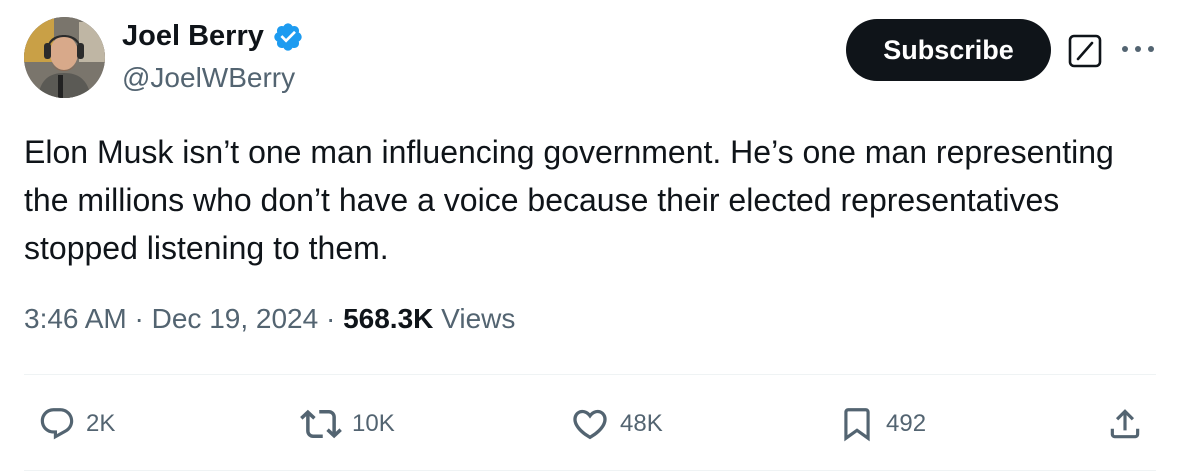  I want to click on share-icon, so click(1125, 424).